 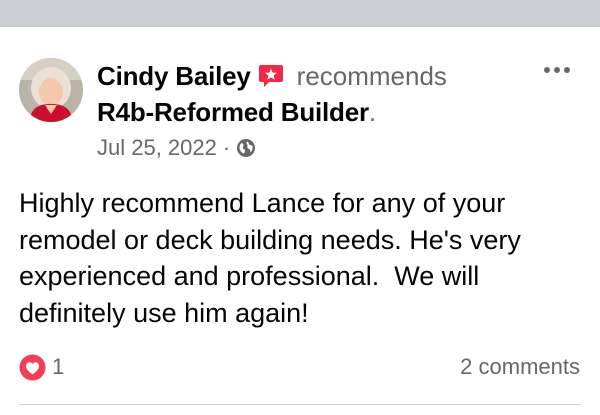 I want to click on page-name-line: R4b-Reformed Builder ., so click(x=236, y=112).